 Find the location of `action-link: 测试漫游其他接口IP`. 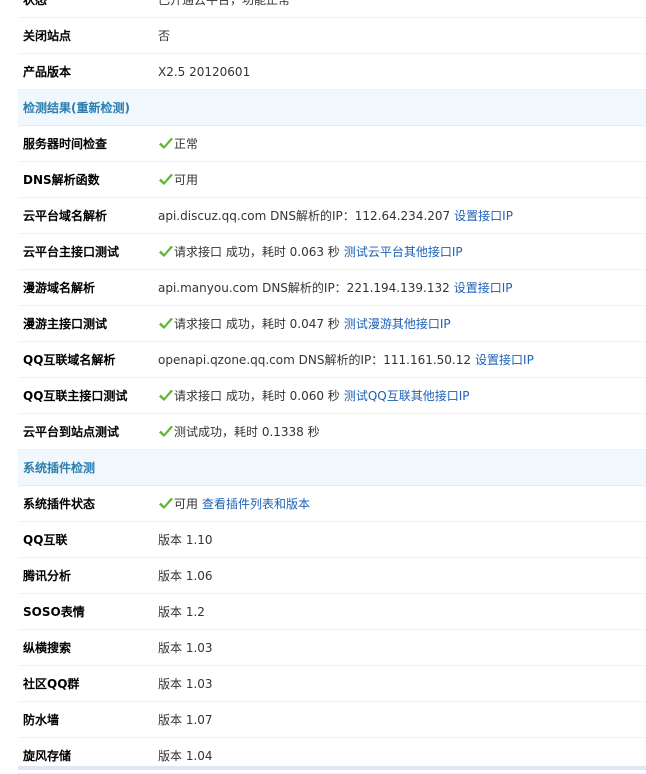

action-link: 测试漫游其他接口IP is located at coordinates (397, 323).